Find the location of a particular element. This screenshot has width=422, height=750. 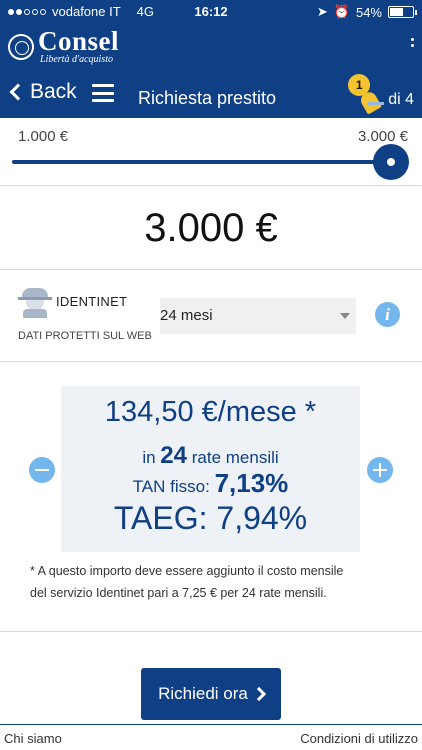

step-total: di 4 is located at coordinates (401, 99).